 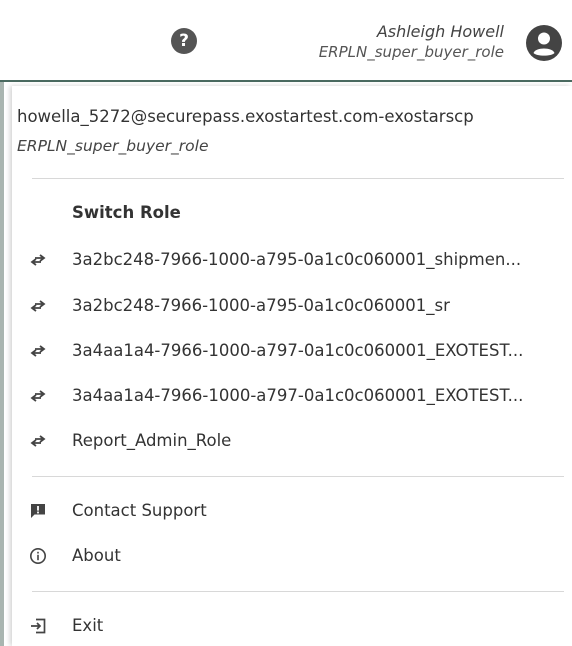 What do you see at coordinates (440, 31) in the screenshot?
I see `user-name: Ashleigh Howell` at bounding box center [440, 31].